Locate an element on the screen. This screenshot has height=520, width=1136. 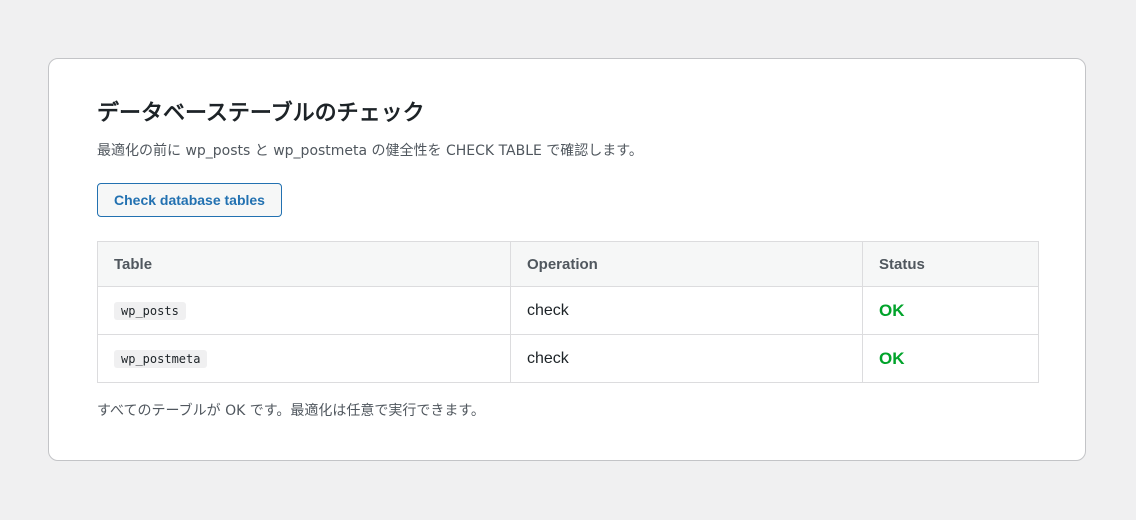
check-database-tables-button: Check database tables is located at coordinates (189, 200).